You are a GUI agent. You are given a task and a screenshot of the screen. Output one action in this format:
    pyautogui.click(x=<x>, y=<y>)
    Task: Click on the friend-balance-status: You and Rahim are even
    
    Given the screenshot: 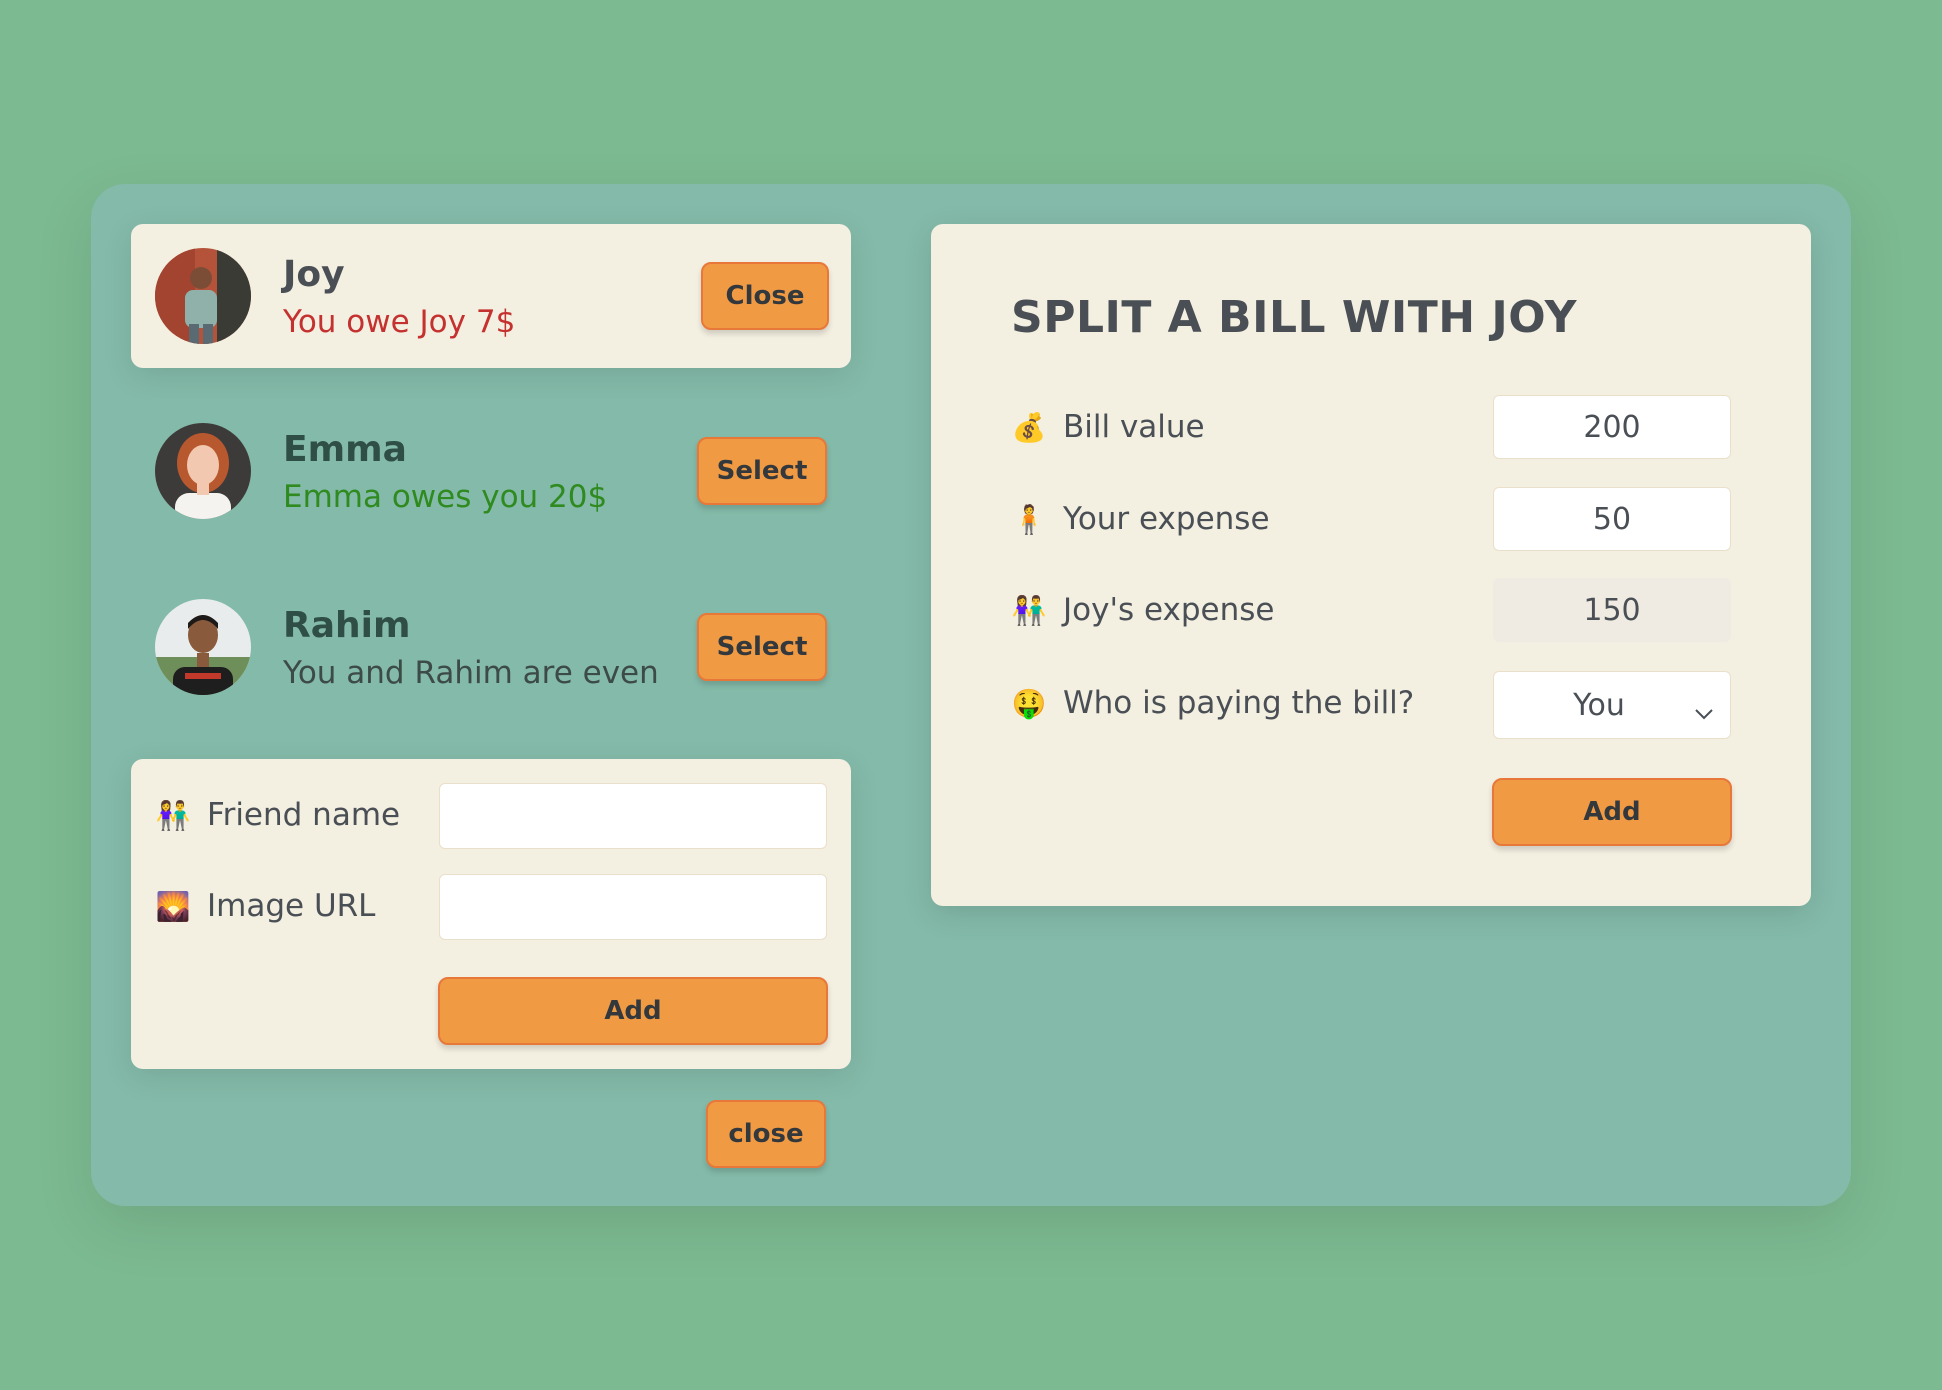 What is the action you would take?
    pyautogui.click(x=471, y=673)
    